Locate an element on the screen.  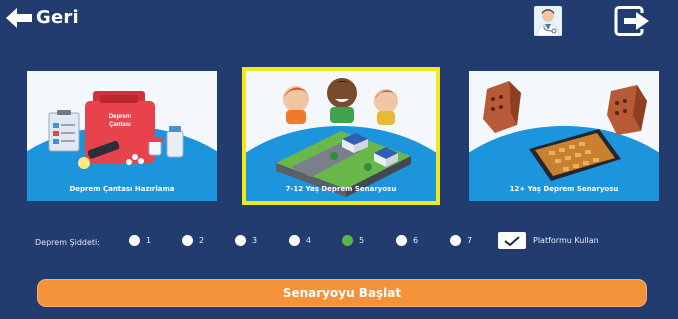
severity-option-5: 5 is located at coordinates (353, 240).